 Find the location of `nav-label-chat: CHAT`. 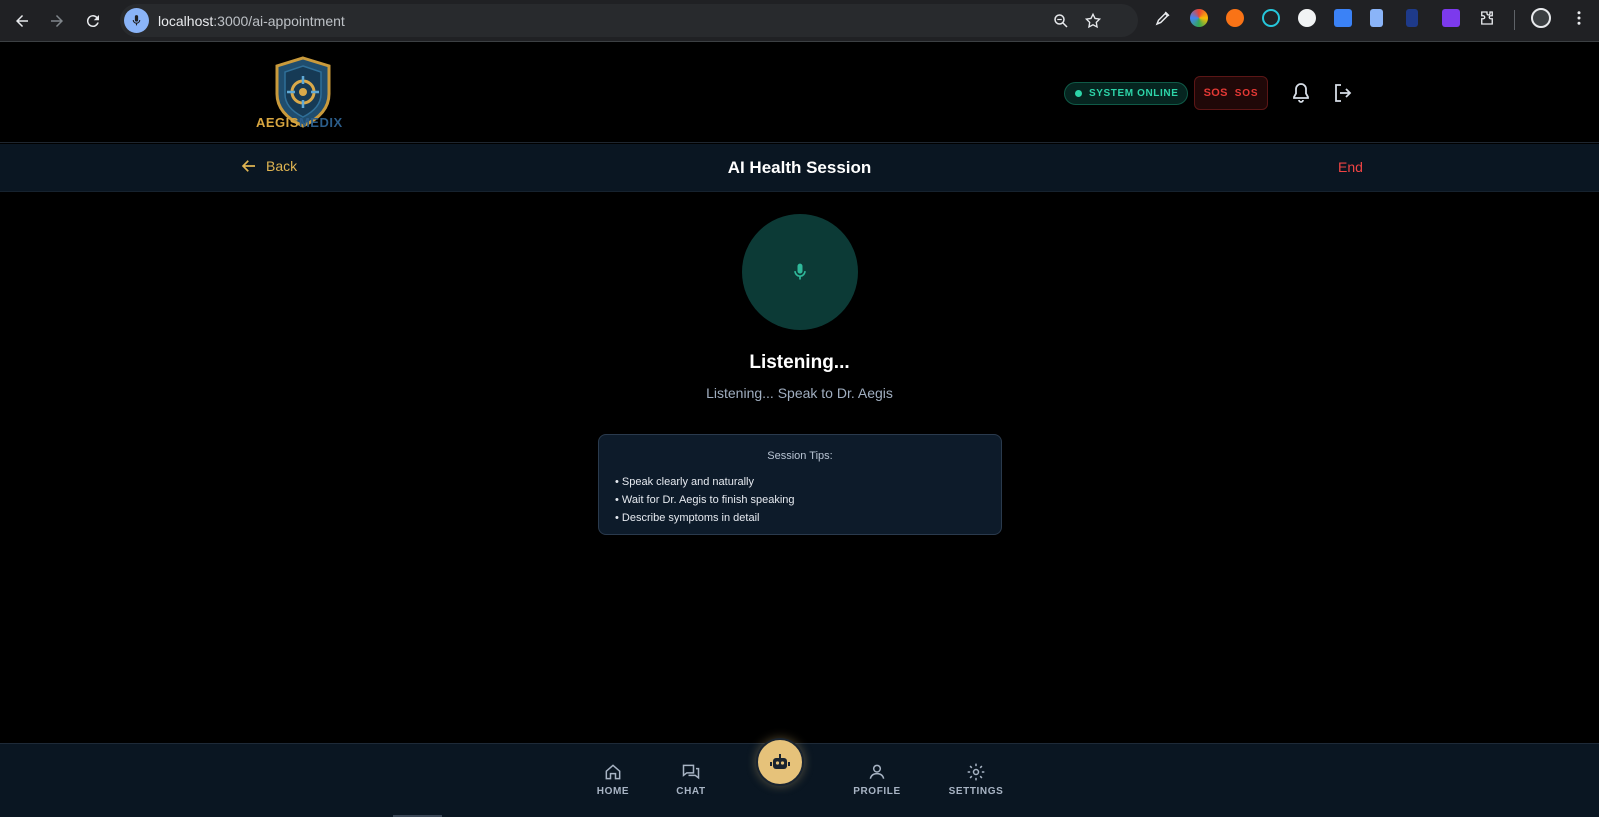

nav-label-chat: CHAT is located at coordinates (691, 791).